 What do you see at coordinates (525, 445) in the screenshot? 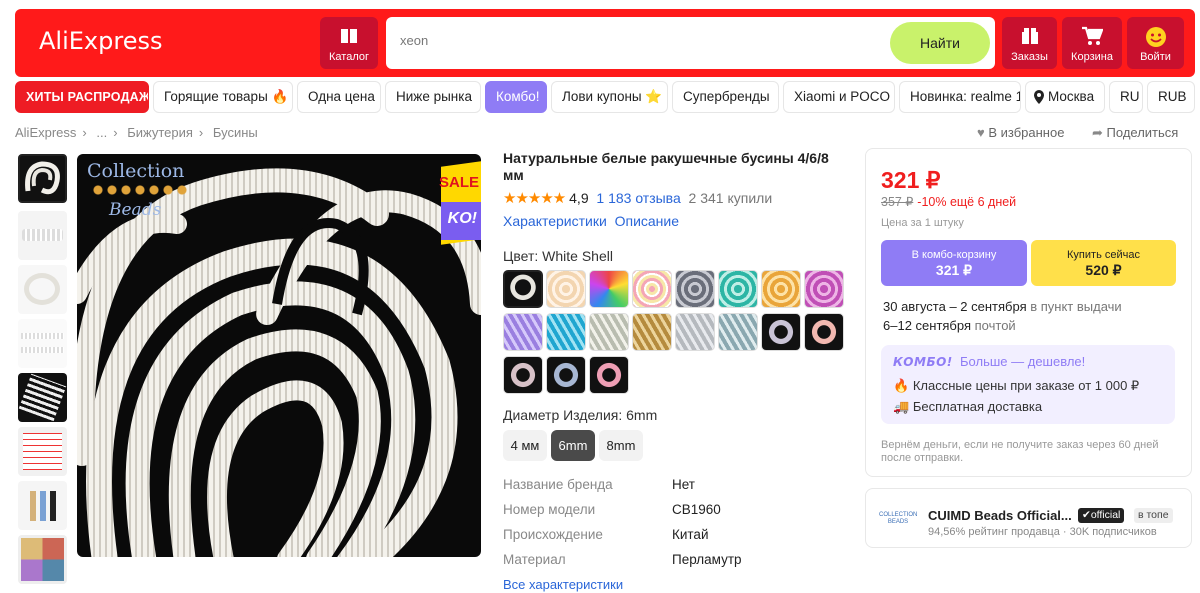
I see `size-option-4mm: 4 мм` at bounding box center [525, 445].